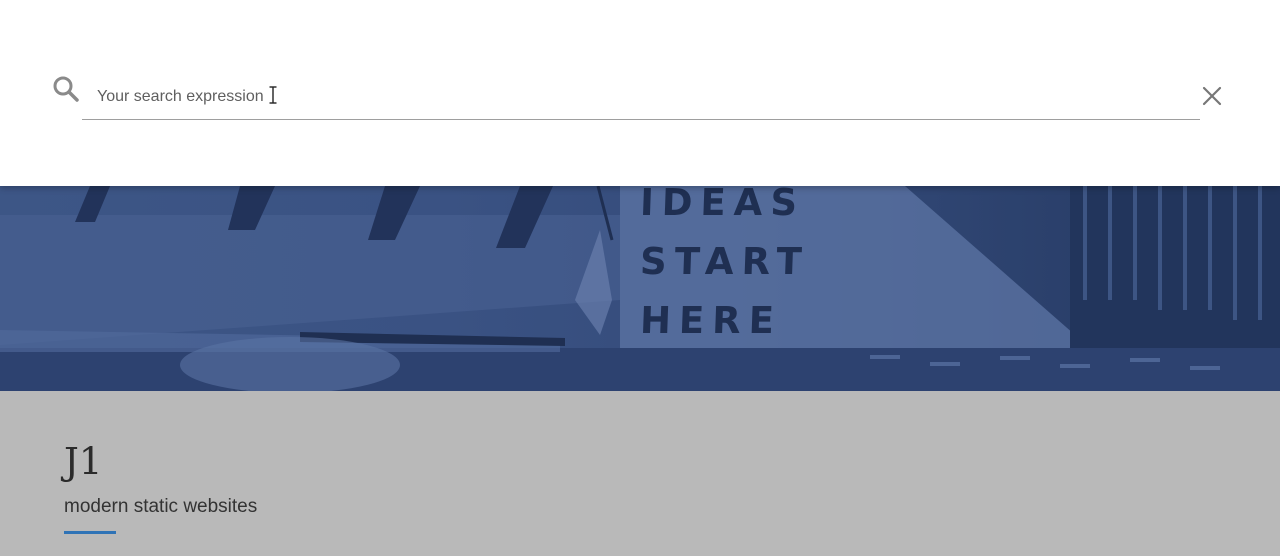 This screenshot has height=556, width=1280. What do you see at coordinates (725, 261) in the screenshot?
I see `hero-sign-line: START` at bounding box center [725, 261].